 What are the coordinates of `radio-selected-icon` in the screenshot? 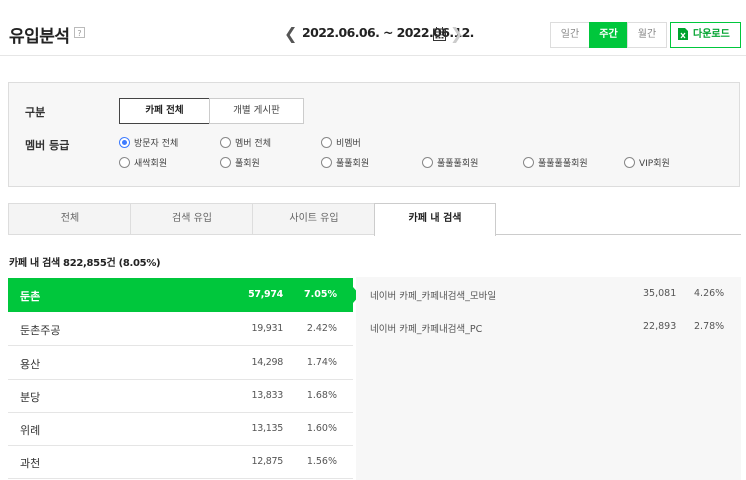 It's located at (124, 142).